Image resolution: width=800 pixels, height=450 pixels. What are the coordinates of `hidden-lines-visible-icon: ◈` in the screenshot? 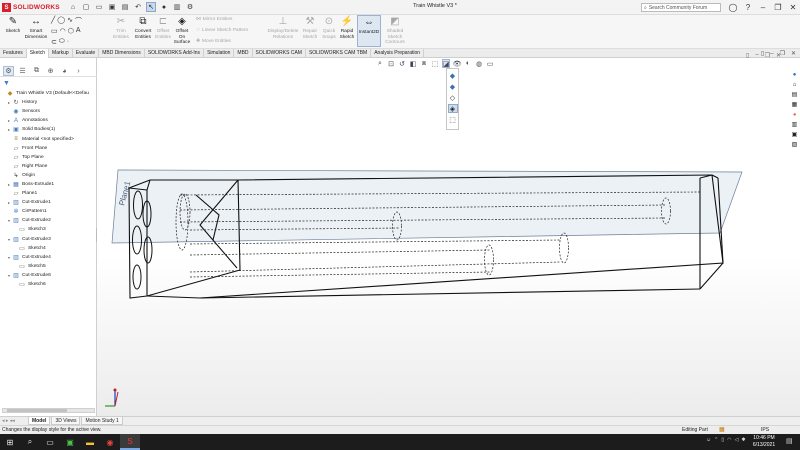 It's located at (452, 108).